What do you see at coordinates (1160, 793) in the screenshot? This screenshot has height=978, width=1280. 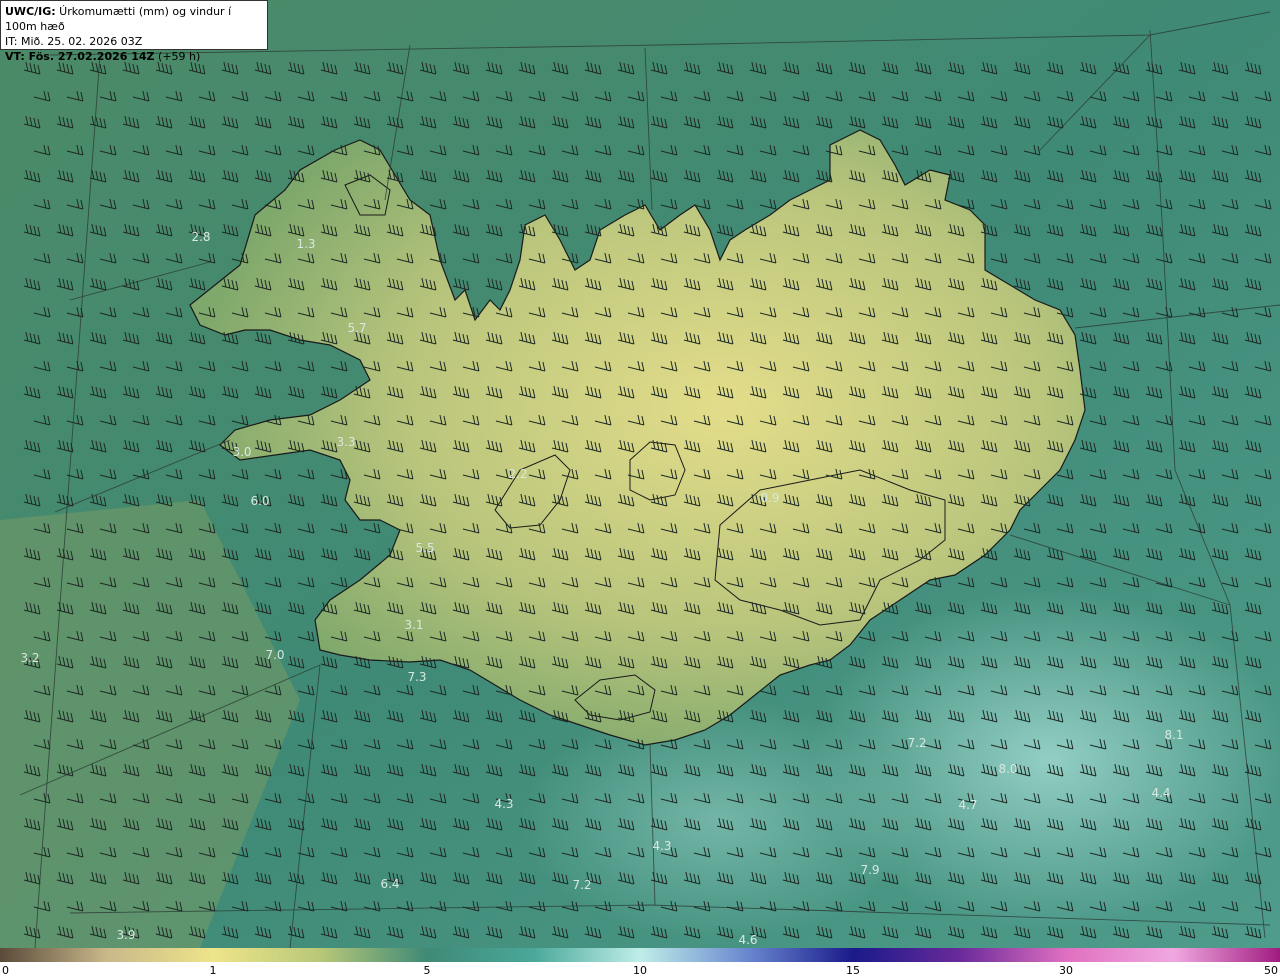 I see `value-label: 4.4` at bounding box center [1160, 793].